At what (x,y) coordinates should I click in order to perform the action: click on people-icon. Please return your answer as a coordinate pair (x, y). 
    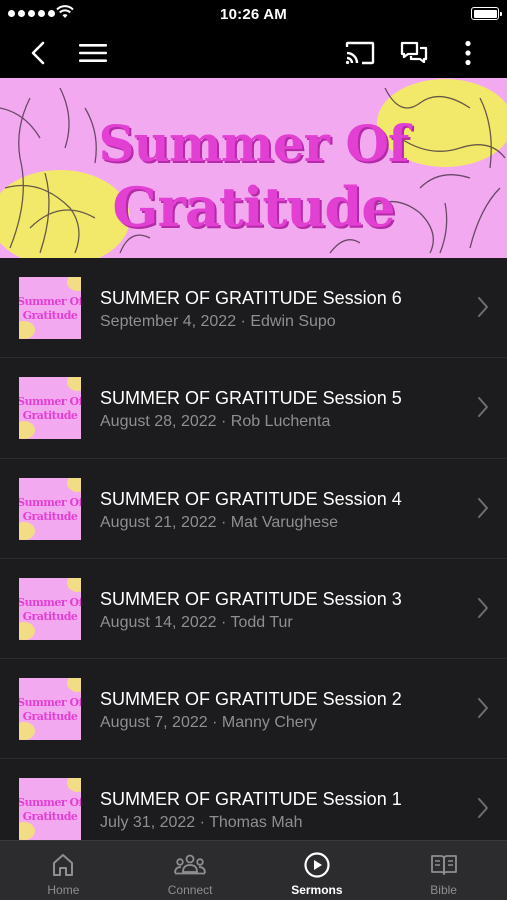
    Looking at the image, I should click on (190, 864).